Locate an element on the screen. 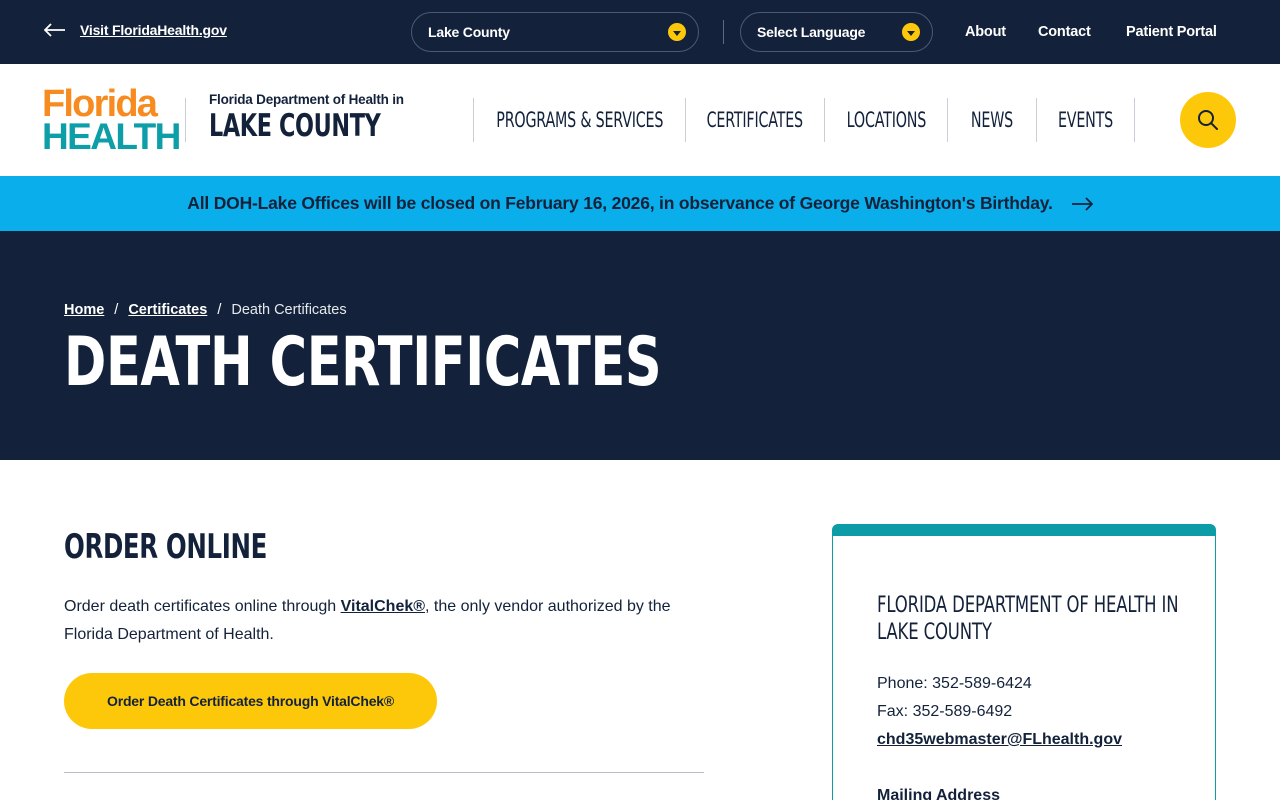 This screenshot has width=1280, height=800. logo-line-2: HEALTH is located at coordinates (111, 136).